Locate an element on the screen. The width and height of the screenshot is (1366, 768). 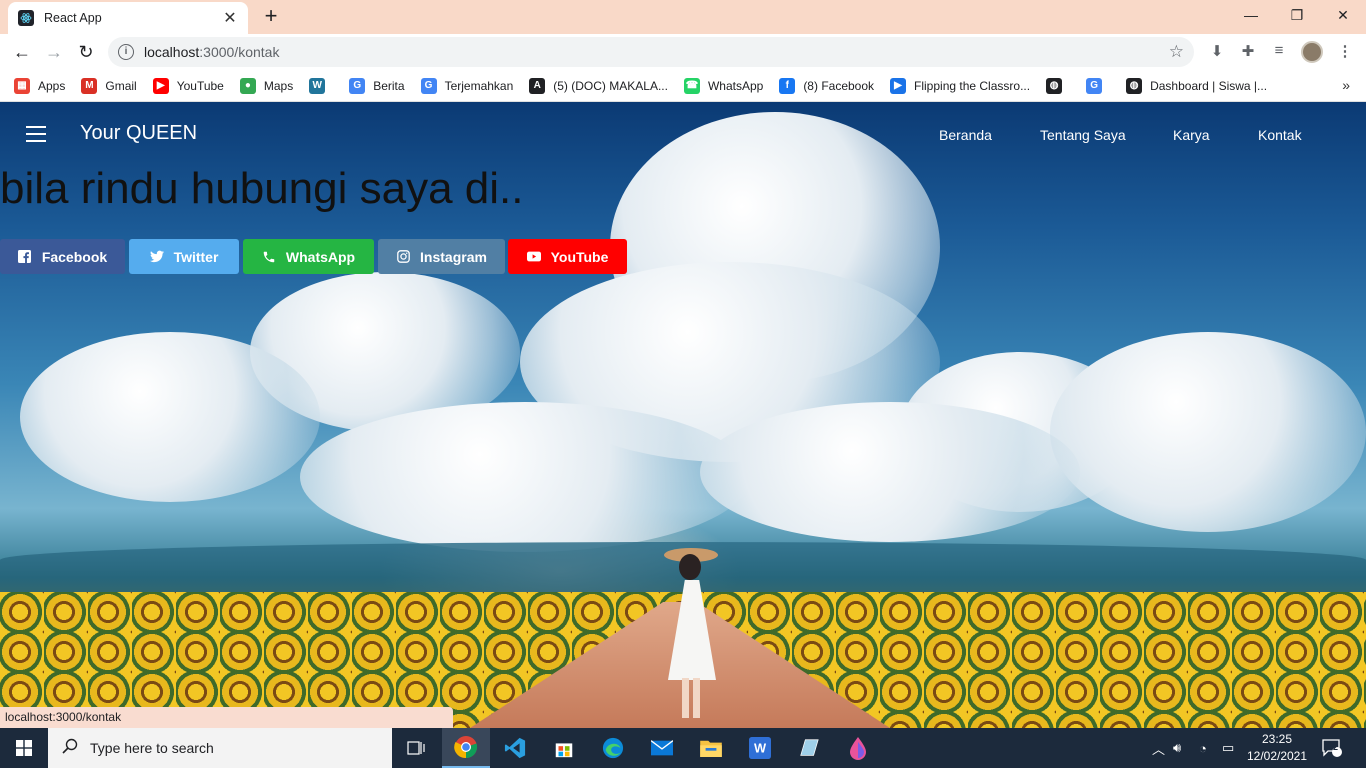
more-bookmarks-icon: » is located at coordinates (1346, 85).